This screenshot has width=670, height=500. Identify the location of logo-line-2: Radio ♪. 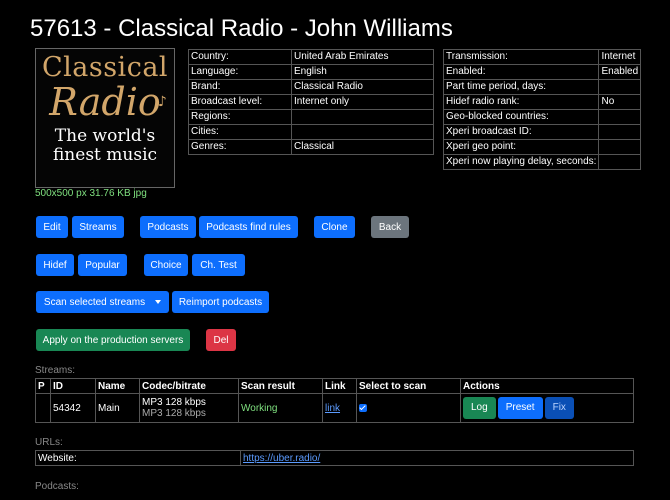
(108, 102).